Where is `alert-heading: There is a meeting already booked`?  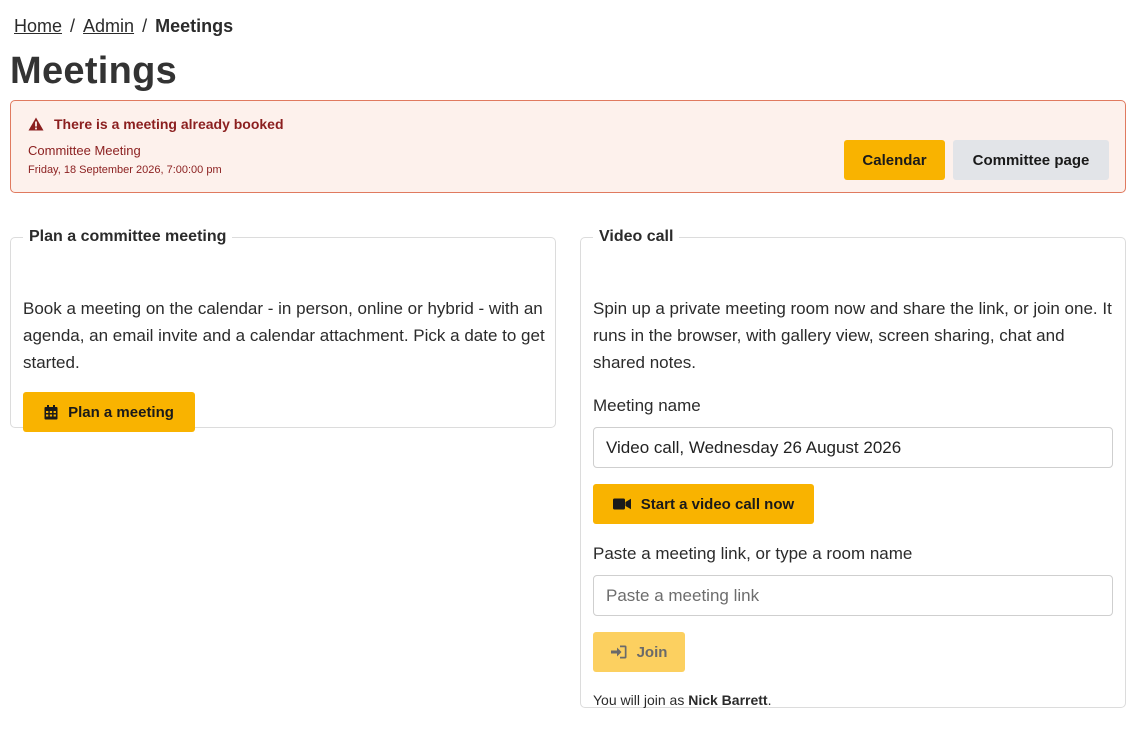
alert-heading: There is a meeting already booked is located at coordinates (169, 124).